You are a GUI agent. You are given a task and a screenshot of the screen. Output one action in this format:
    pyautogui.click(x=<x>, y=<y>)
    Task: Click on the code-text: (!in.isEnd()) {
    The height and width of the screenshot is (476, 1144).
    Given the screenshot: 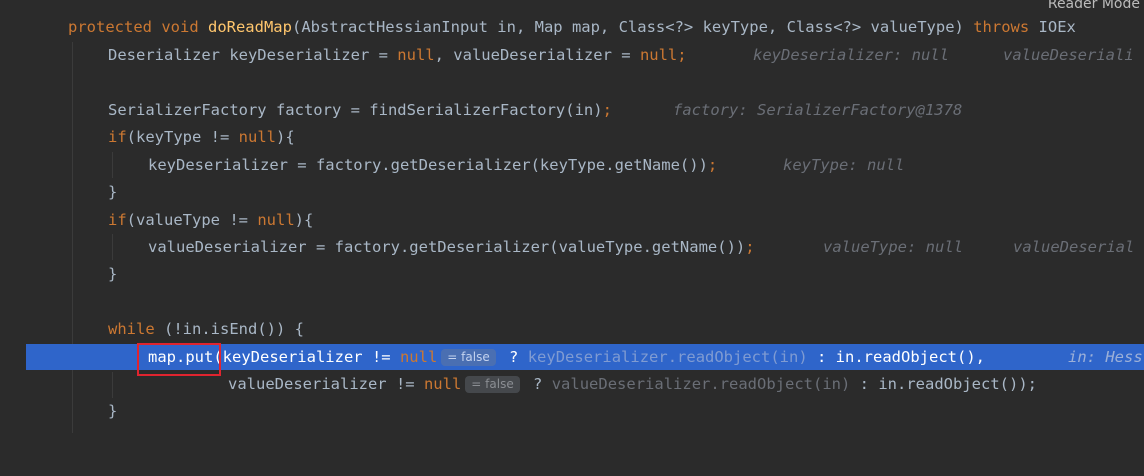 What is the action you would take?
    pyautogui.click(x=229, y=329)
    